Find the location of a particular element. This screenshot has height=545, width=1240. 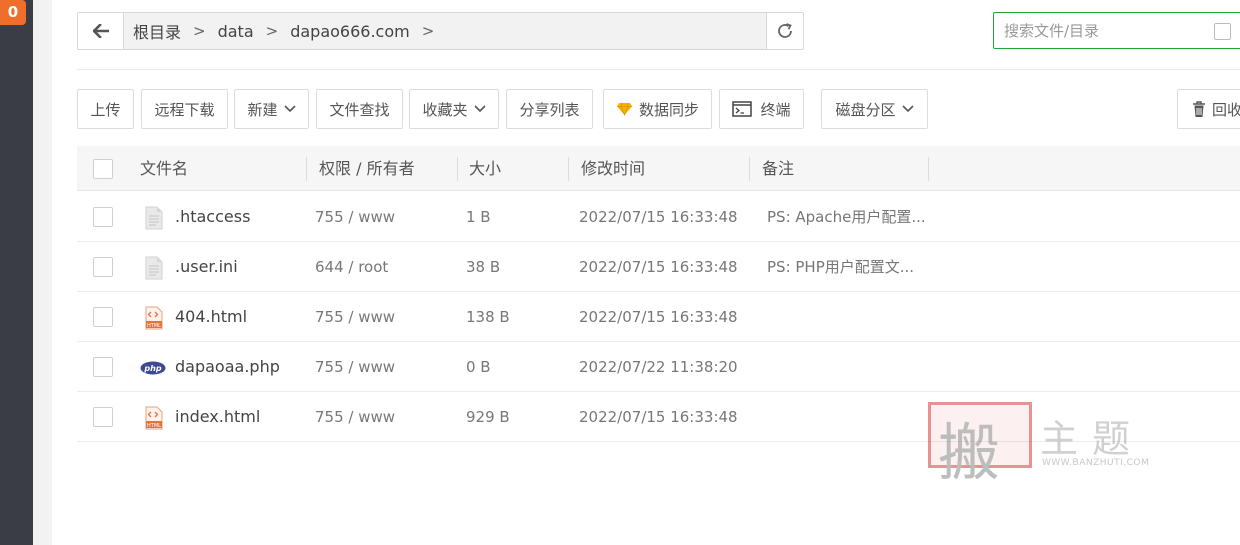

file-search-button: 文件查找 is located at coordinates (359, 109).